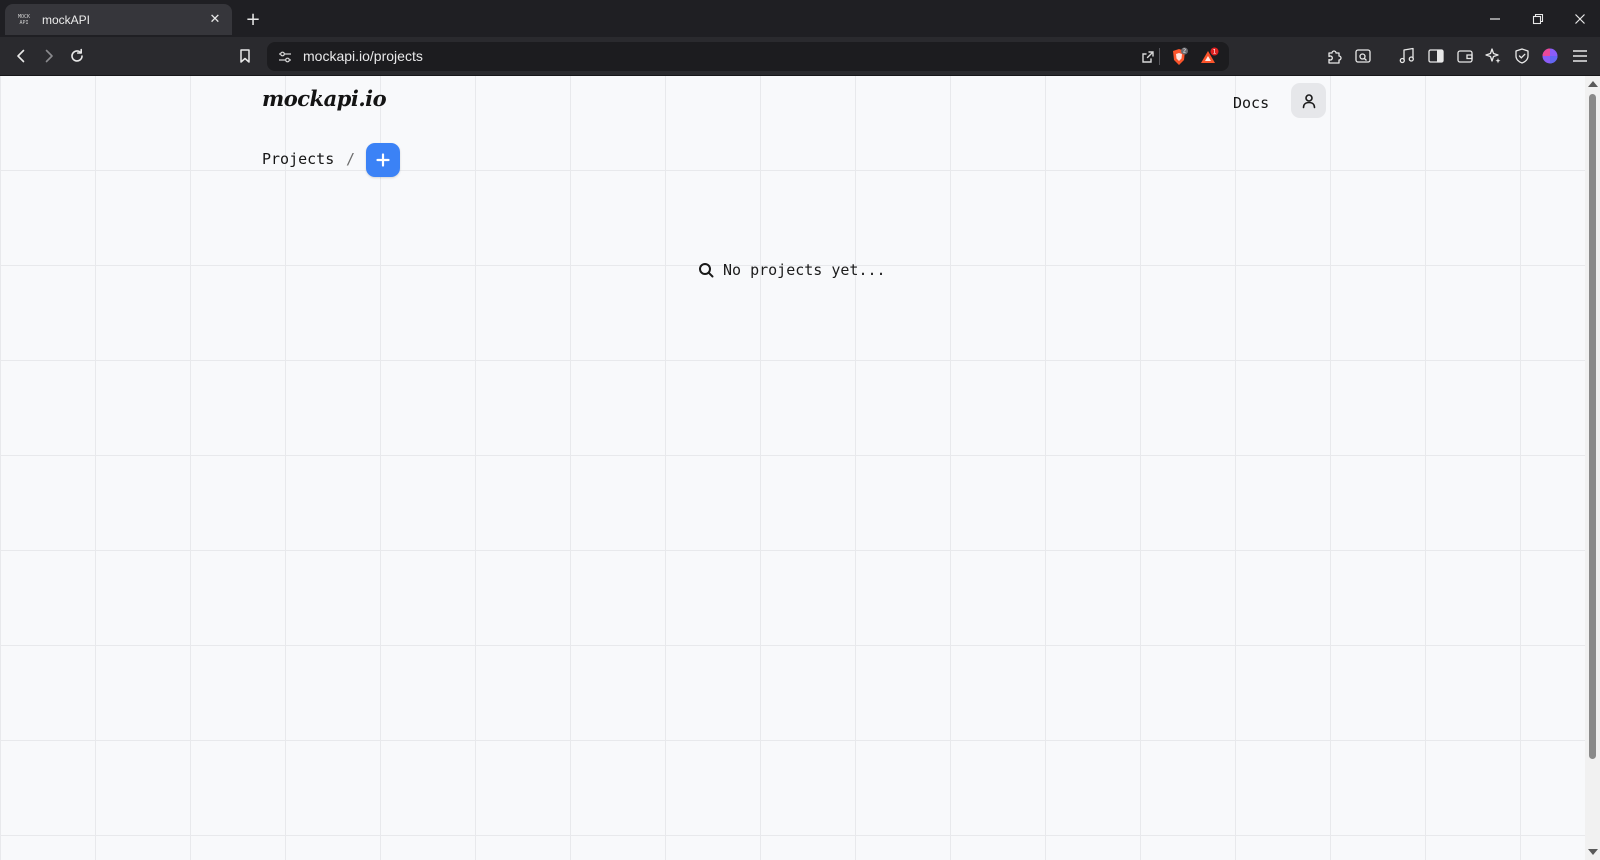  I want to click on screenshot-icon, so click(1363, 56).